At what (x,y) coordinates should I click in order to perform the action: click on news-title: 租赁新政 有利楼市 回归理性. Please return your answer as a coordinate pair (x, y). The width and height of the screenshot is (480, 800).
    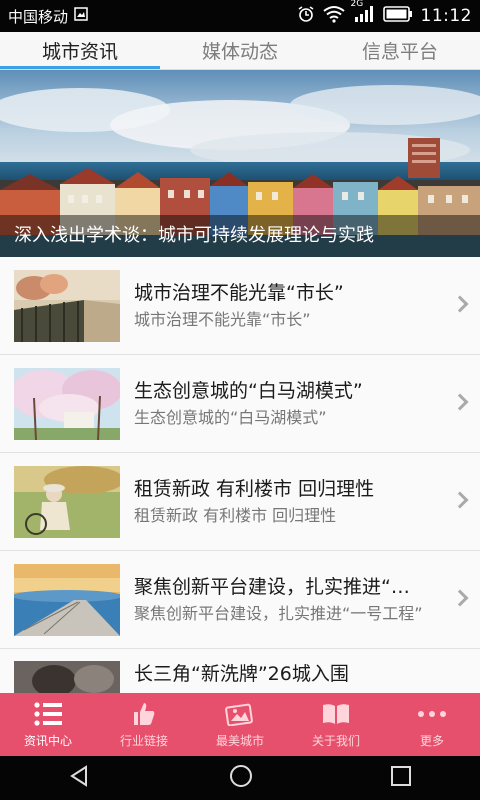
    Looking at the image, I should click on (254, 489).